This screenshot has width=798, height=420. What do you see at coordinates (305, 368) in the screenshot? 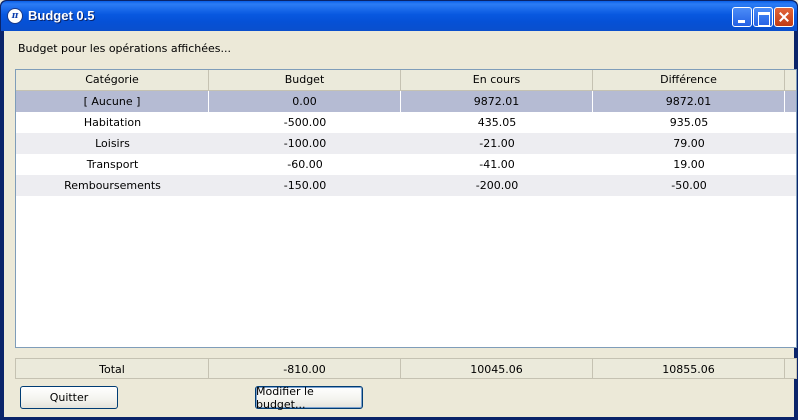
I see `total-budget: -810.00` at bounding box center [305, 368].